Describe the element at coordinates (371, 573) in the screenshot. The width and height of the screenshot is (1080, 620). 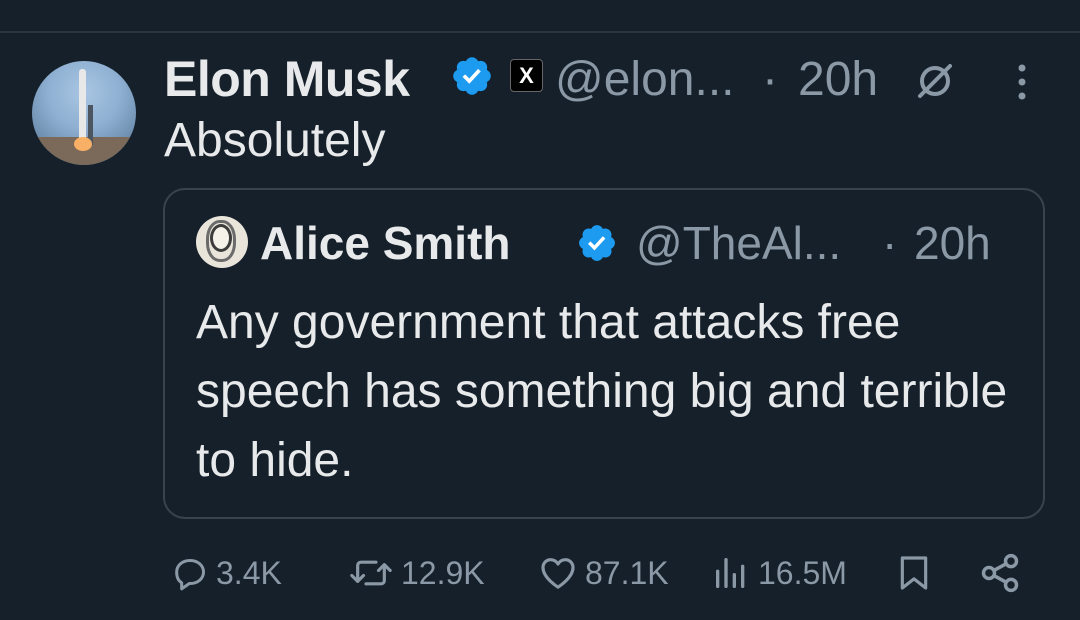
I see `repost-icon` at that location.